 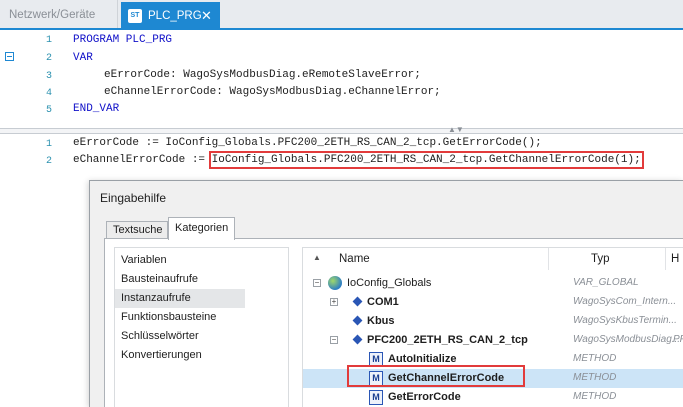 I want to click on column-header-type: Typ, so click(x=600, y=259).